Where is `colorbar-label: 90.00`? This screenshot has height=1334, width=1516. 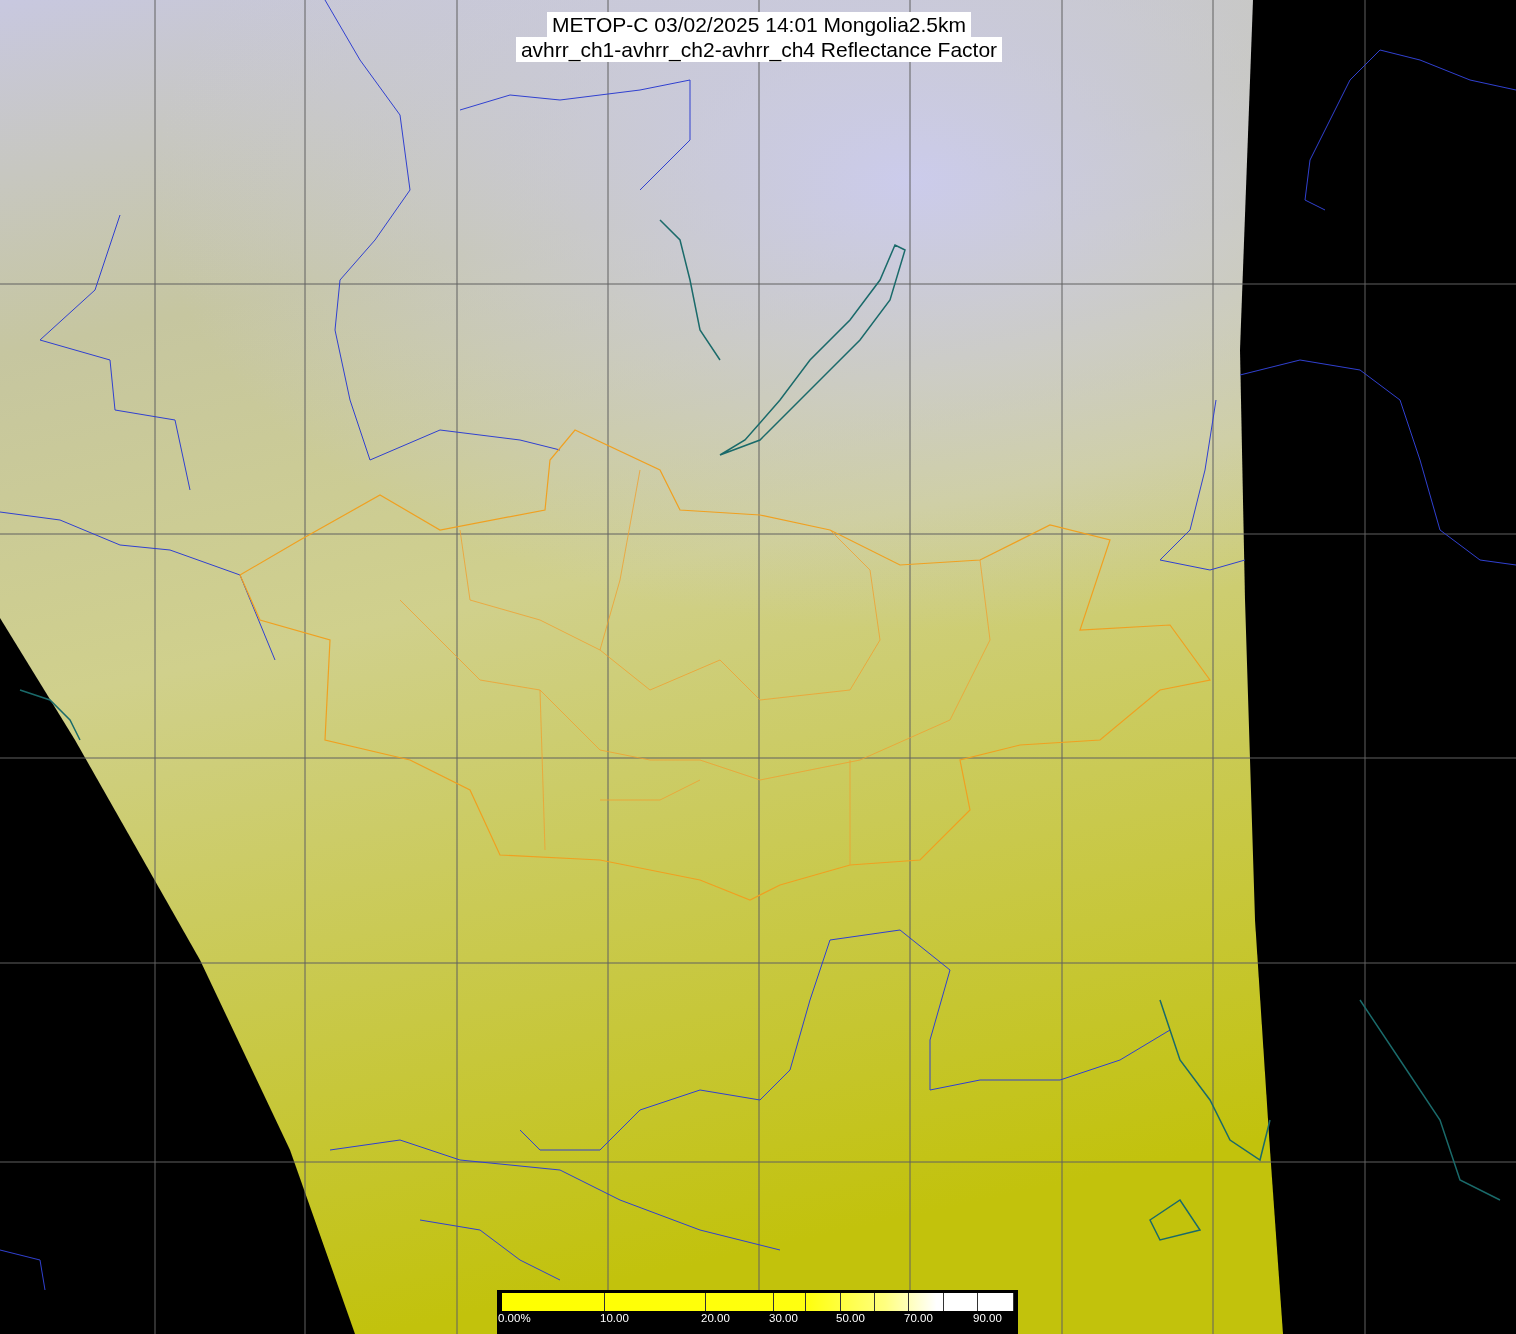 colorbar-label: 90.00 is located at coordinates (987, 1318).